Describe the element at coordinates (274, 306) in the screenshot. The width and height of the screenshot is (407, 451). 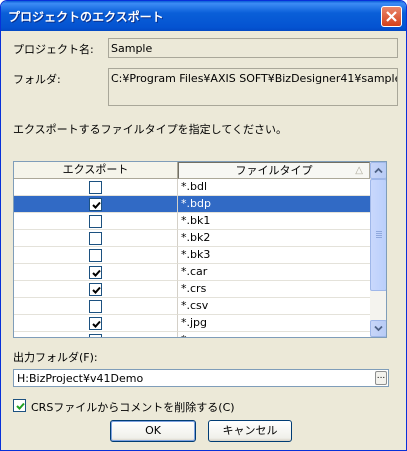
I see `filetype-cell: *.csv` at that location.